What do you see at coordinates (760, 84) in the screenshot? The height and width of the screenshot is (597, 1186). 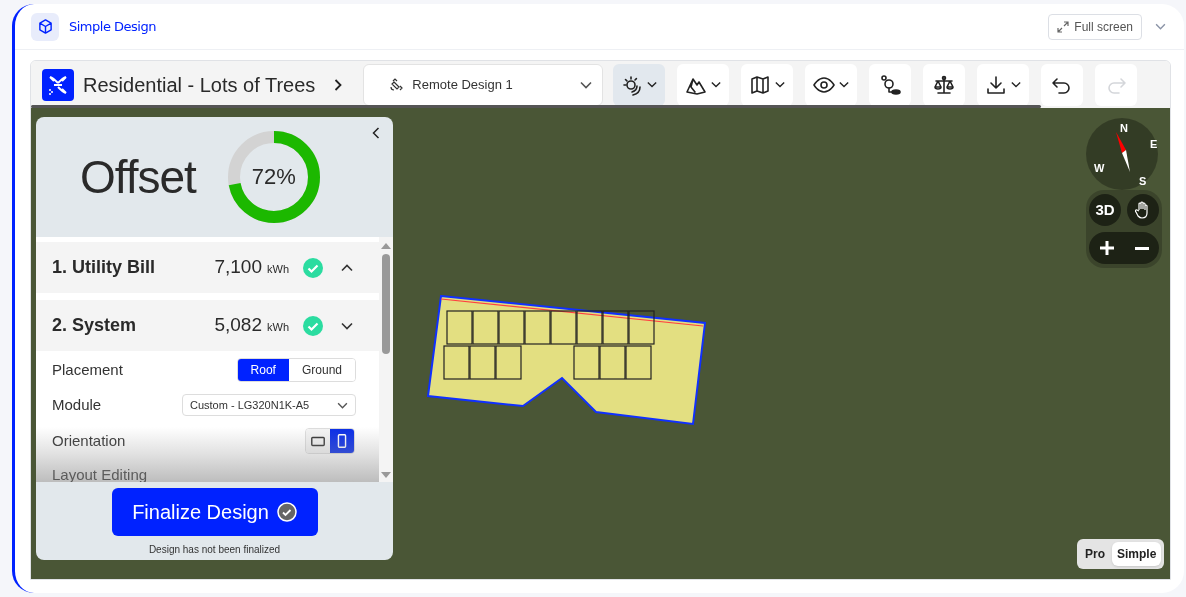 I see `map-icon` at bounding box center [760, 84].